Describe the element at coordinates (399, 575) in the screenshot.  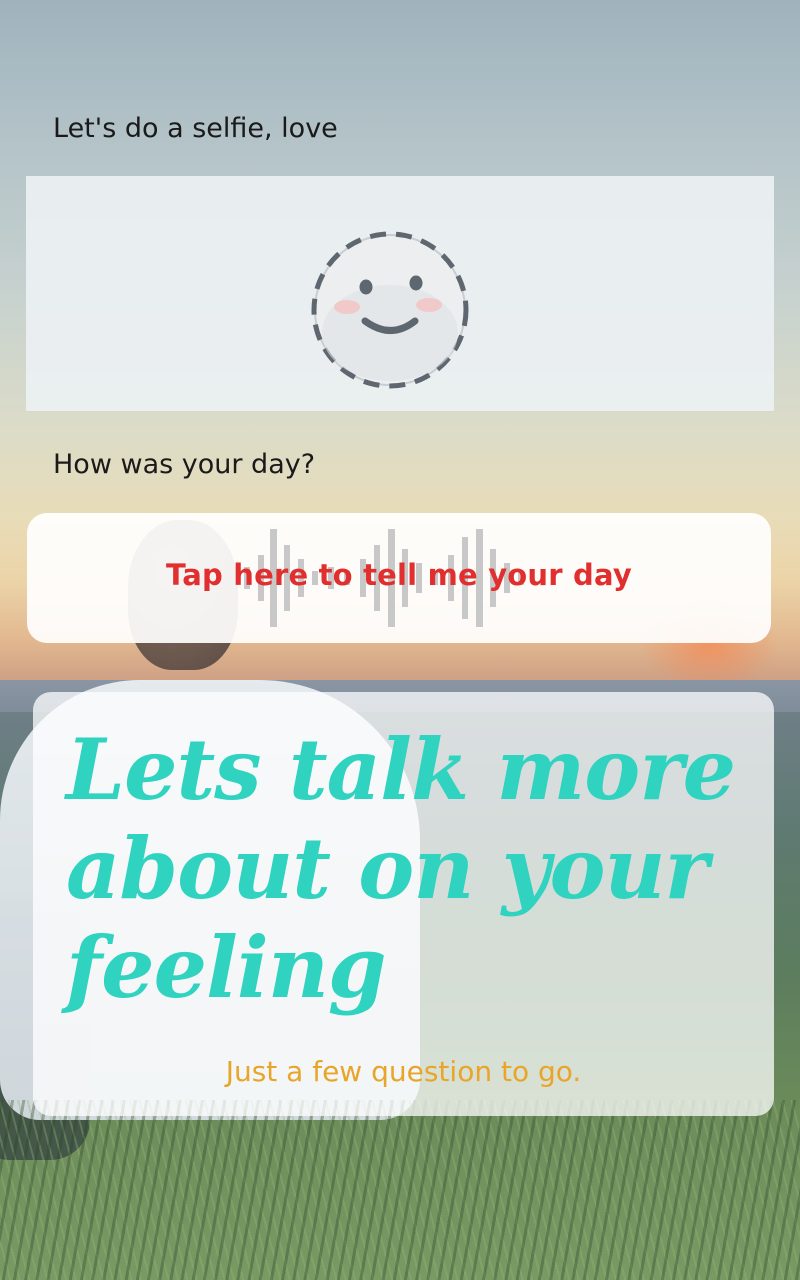
I see `voice-prompt-text: Tap here to tell me your day` at that location.